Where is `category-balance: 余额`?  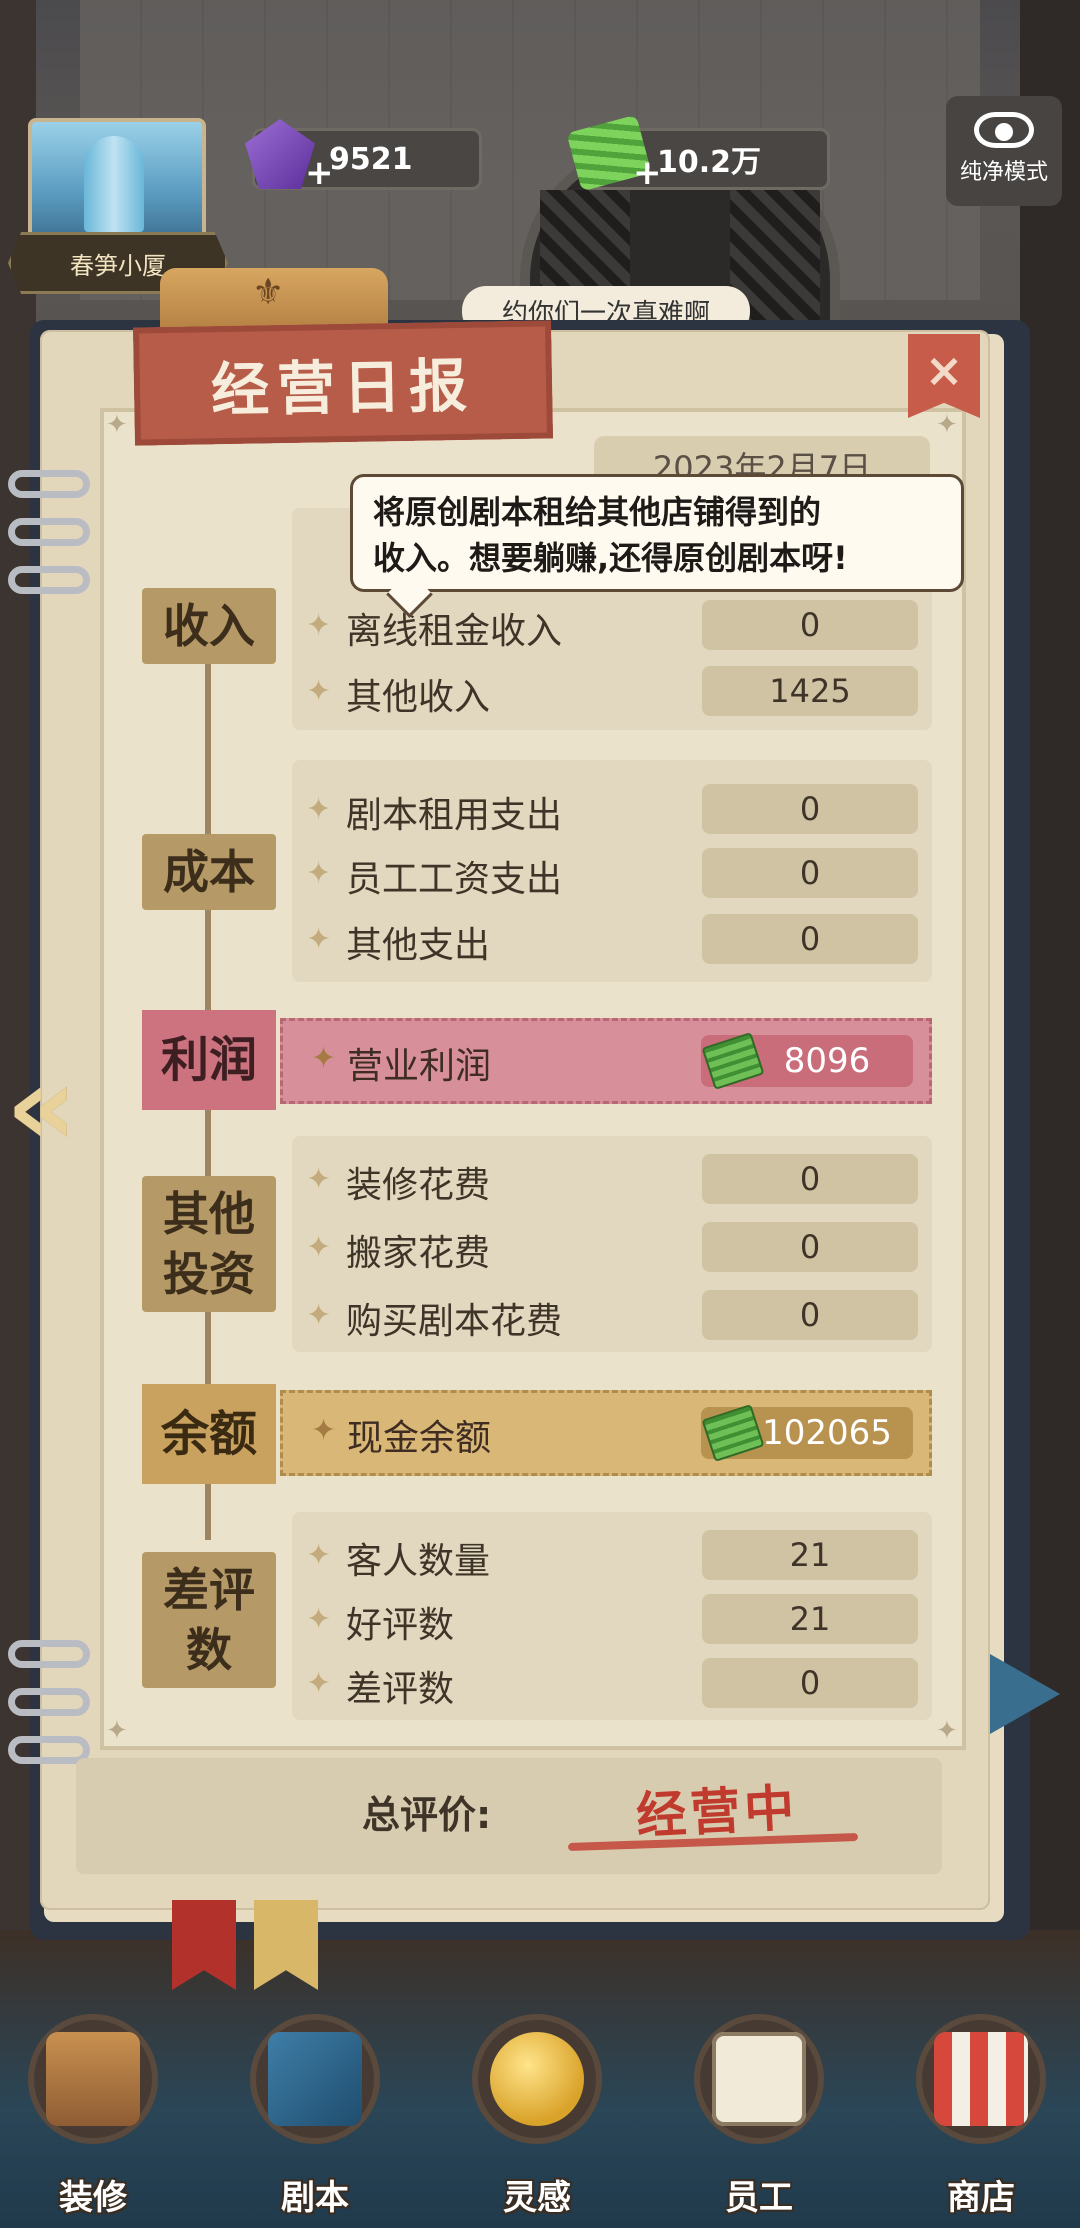 category-balance: 余额 is located at coordinates (209, 1434).